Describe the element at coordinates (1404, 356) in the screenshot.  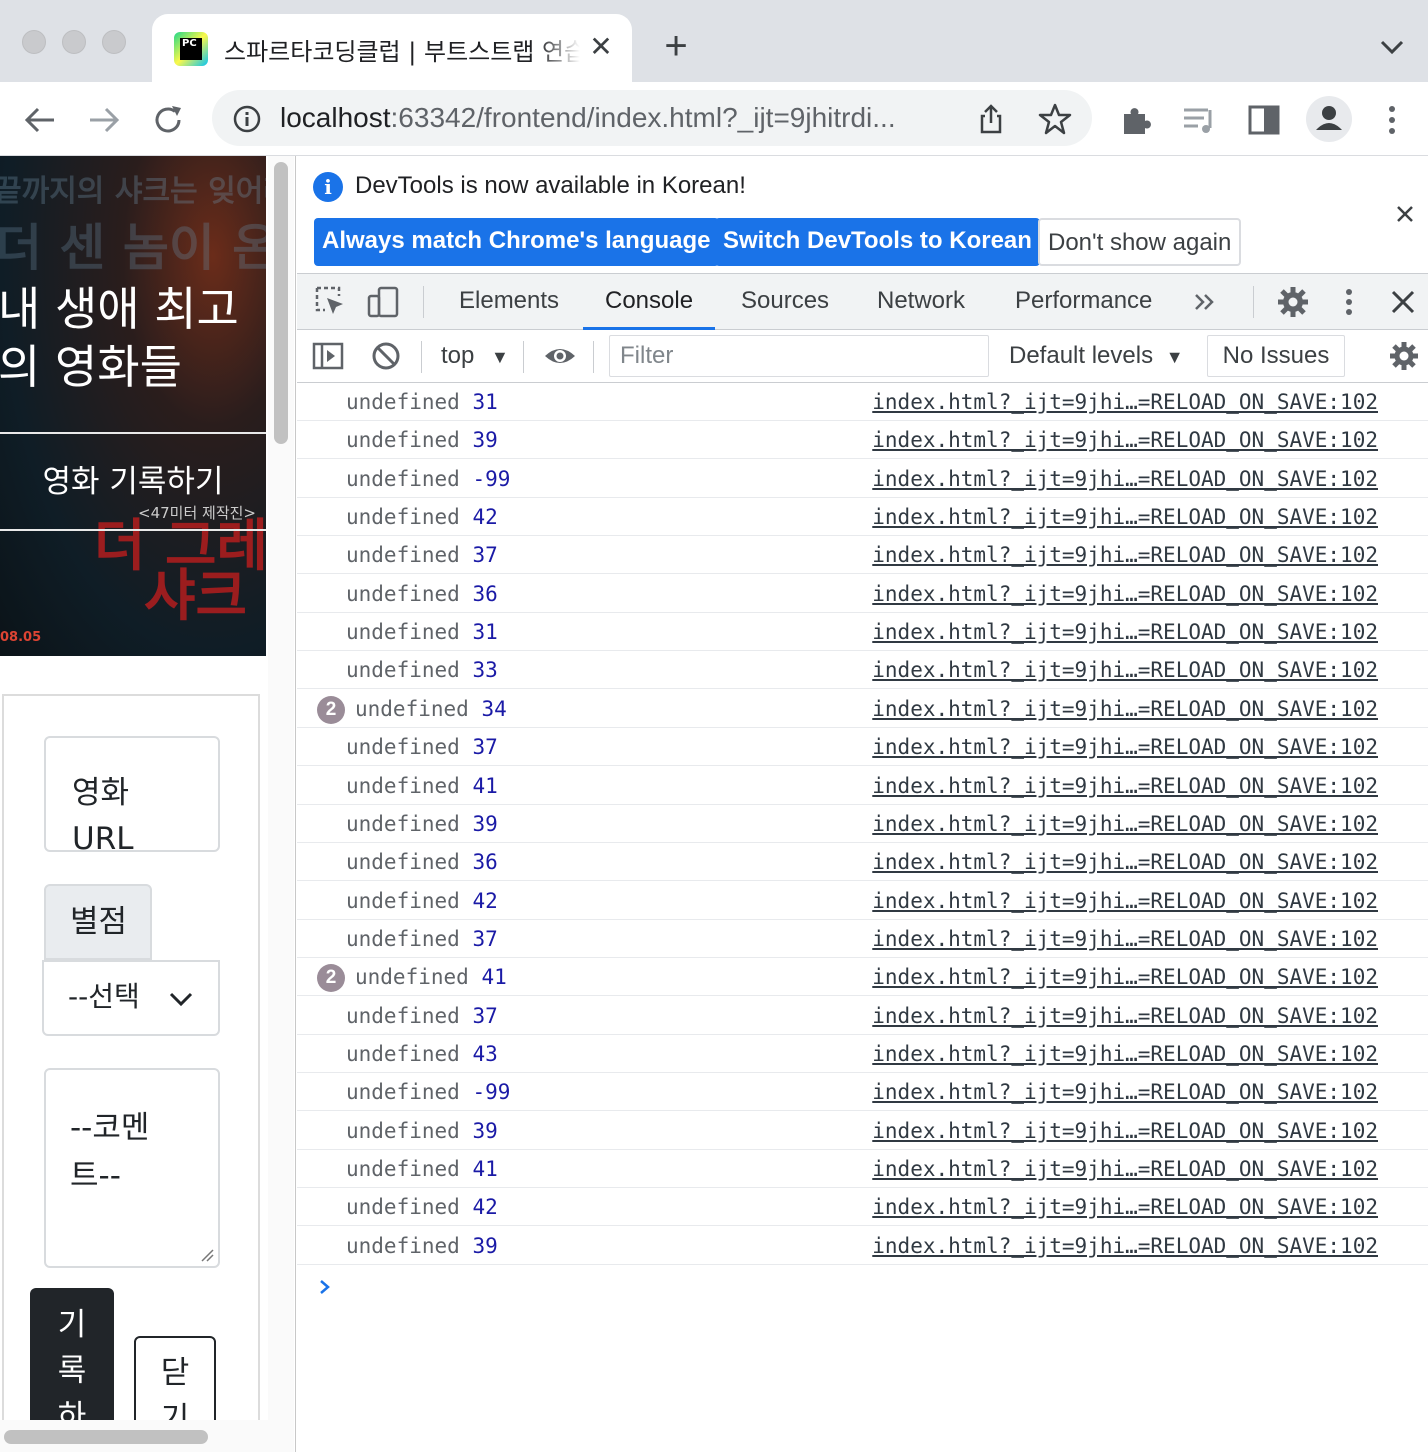
I see `console-settings-gear-icon` at that location.